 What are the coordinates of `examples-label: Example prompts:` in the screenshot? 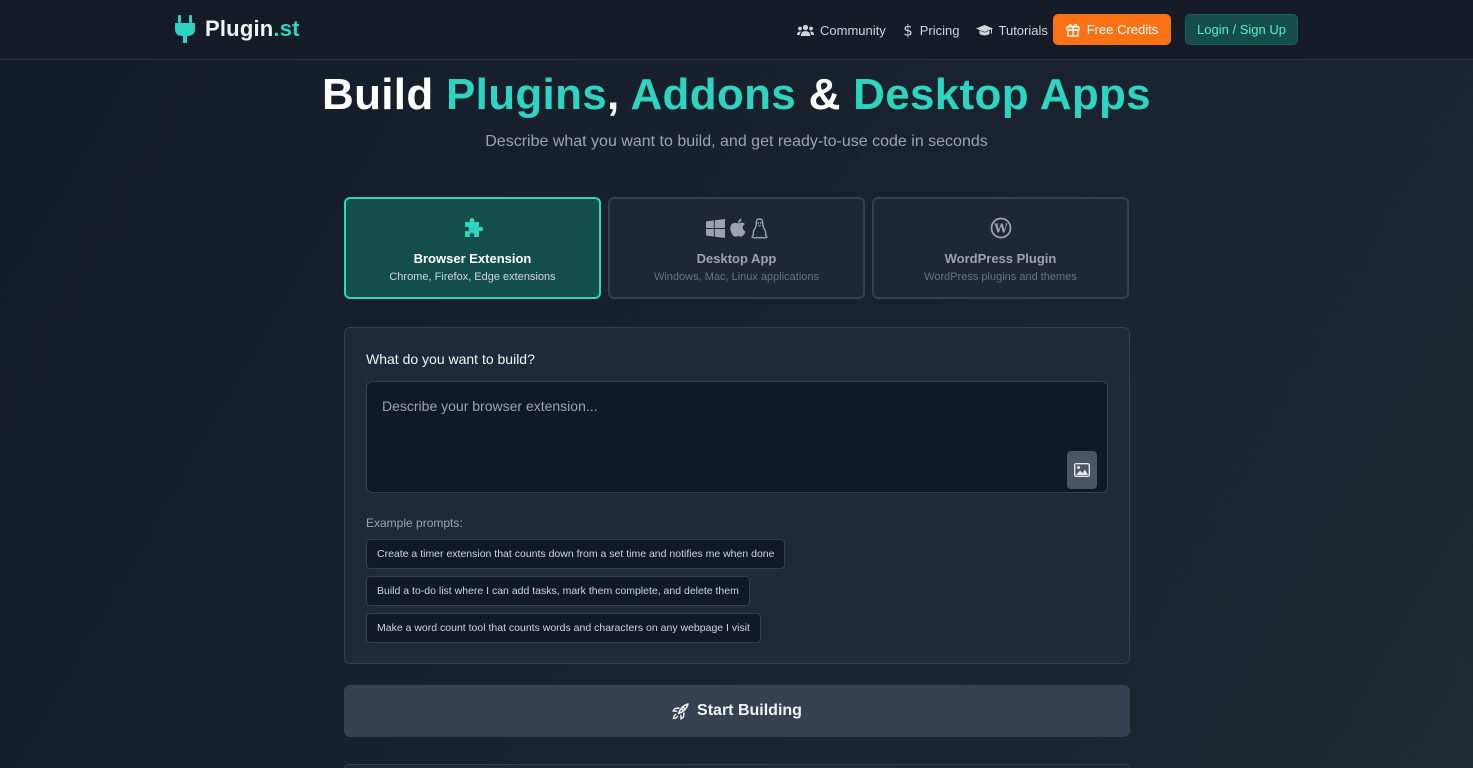 It's located at (414, 523).